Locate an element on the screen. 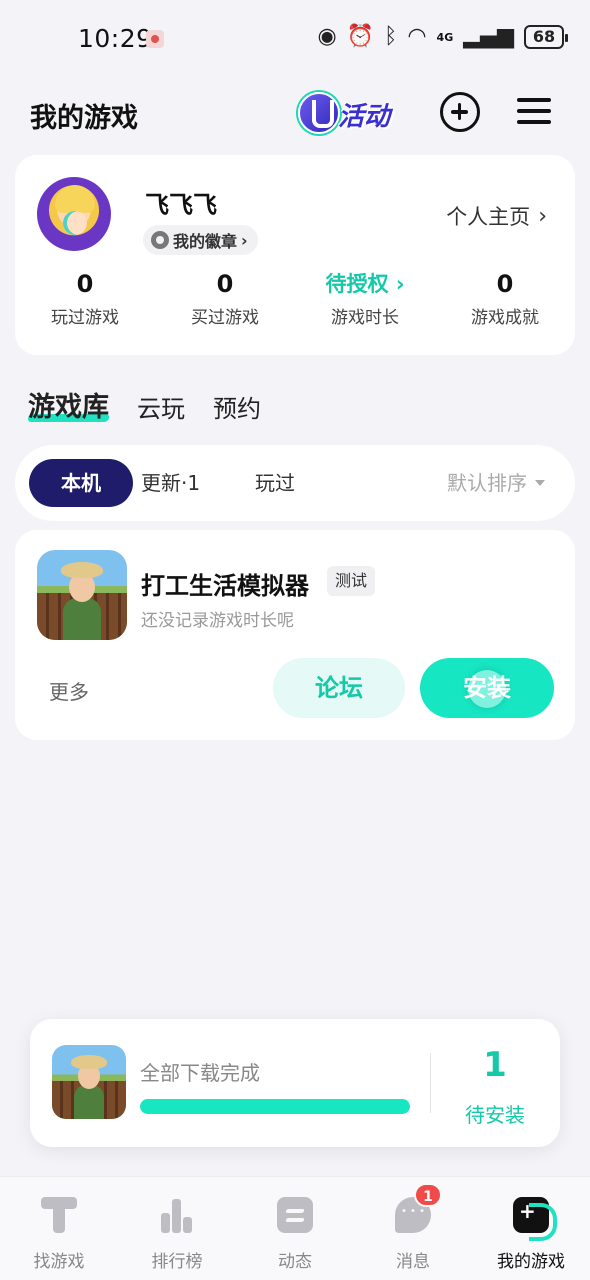 The width and height of the screenshot is (590, 1280). download-progress-bar is located at coordinates (275, 1106).